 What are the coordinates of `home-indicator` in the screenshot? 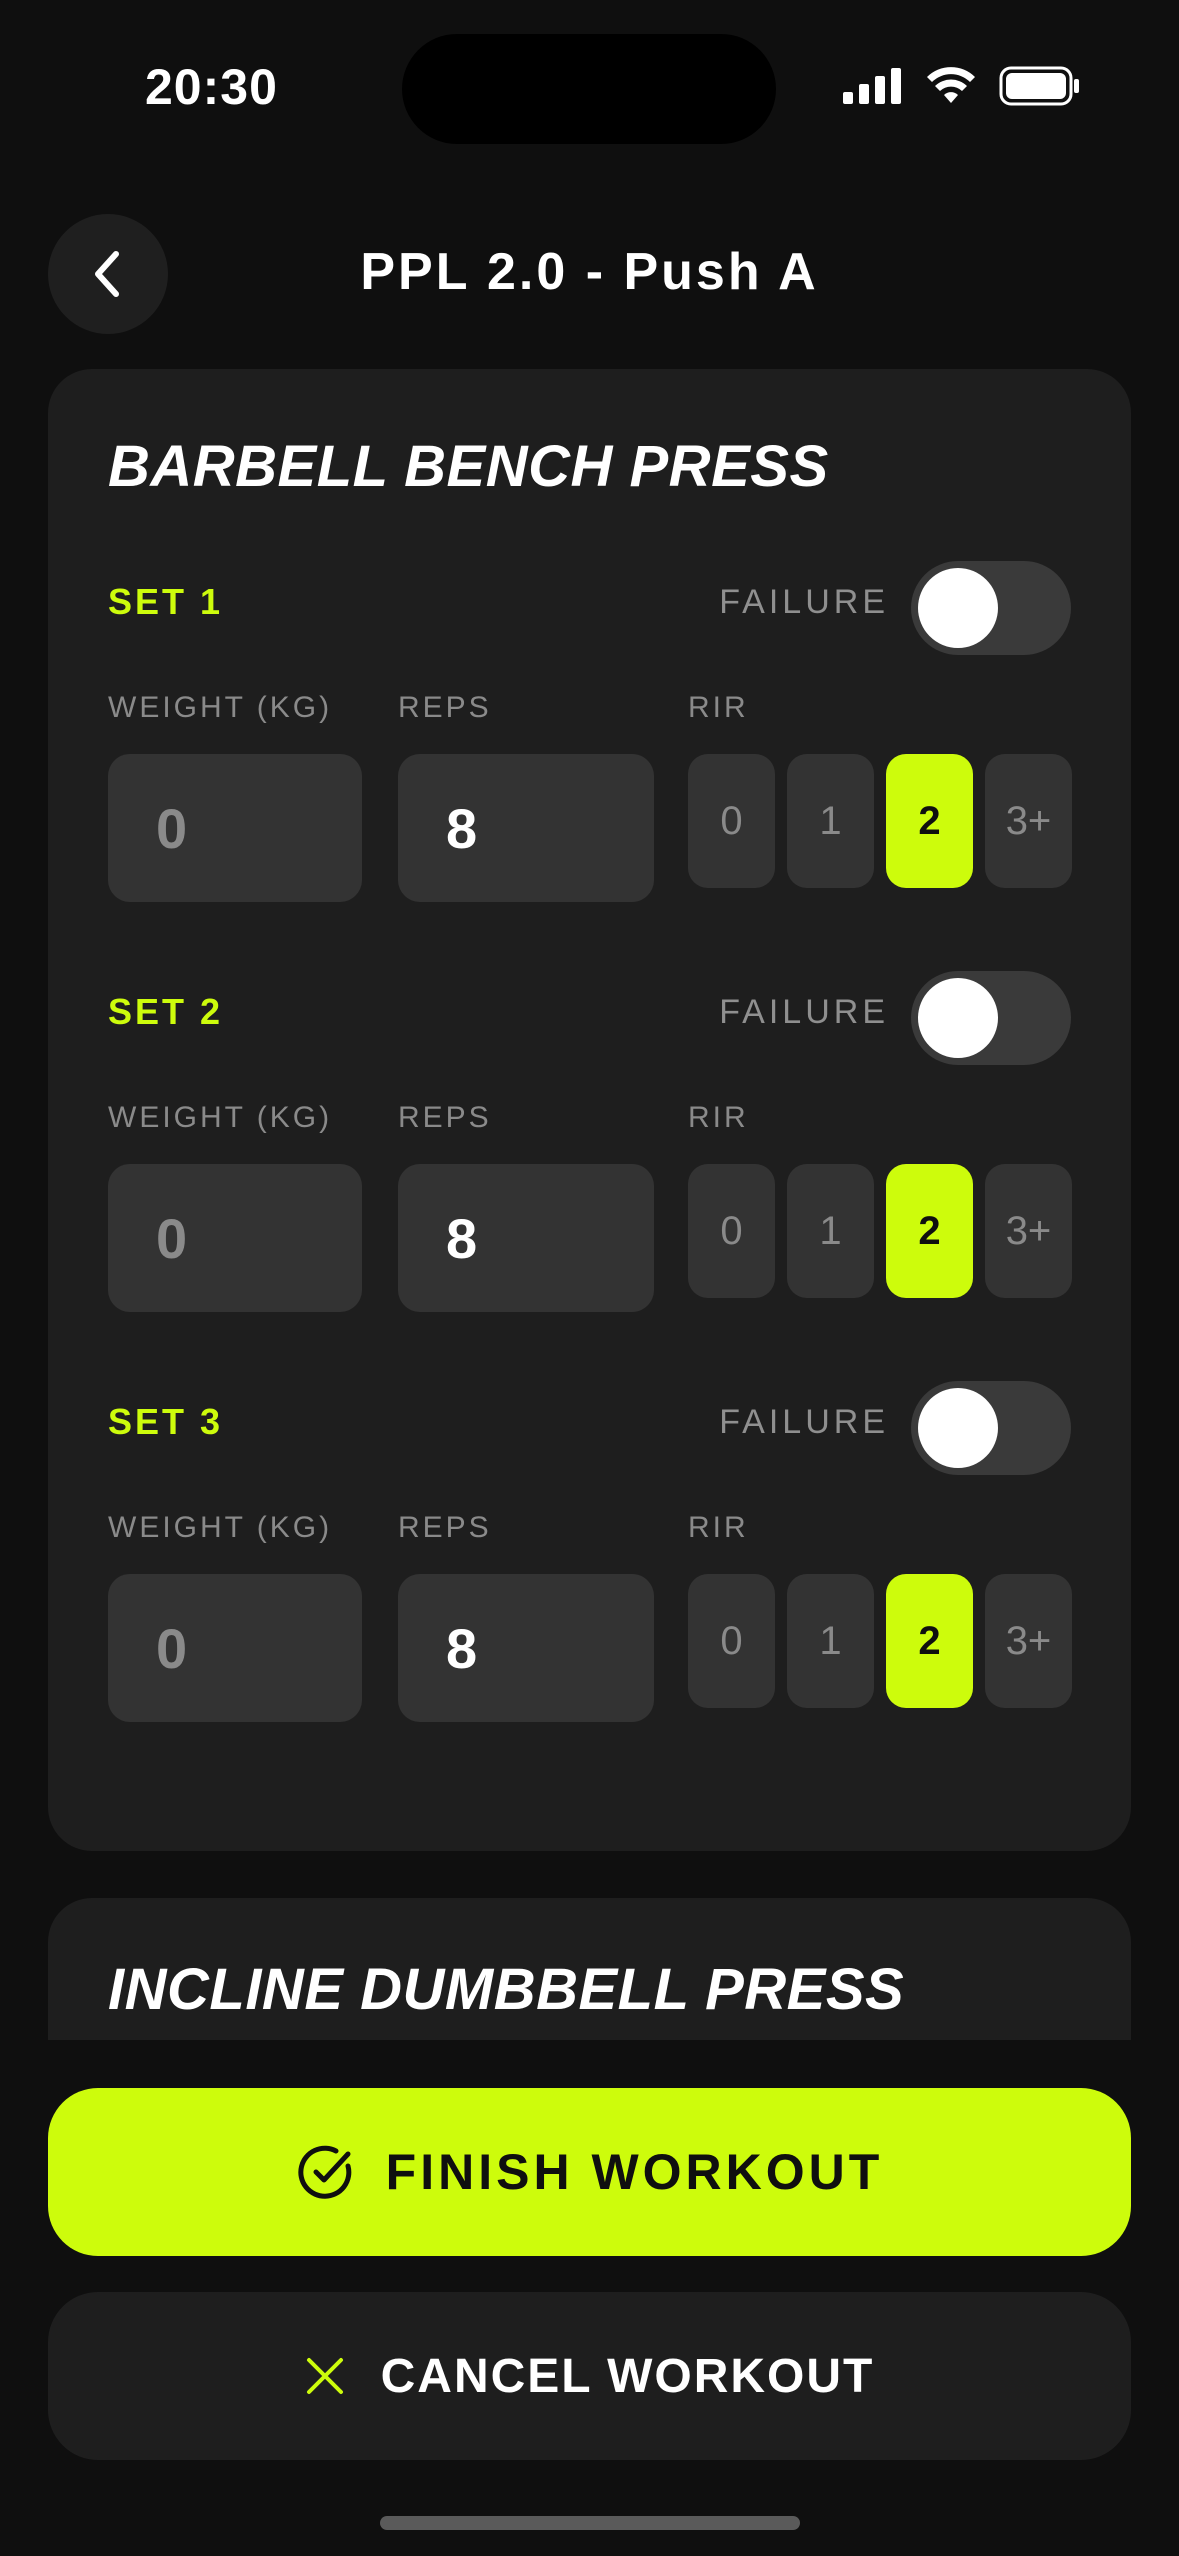 It's located at (590, 2523).